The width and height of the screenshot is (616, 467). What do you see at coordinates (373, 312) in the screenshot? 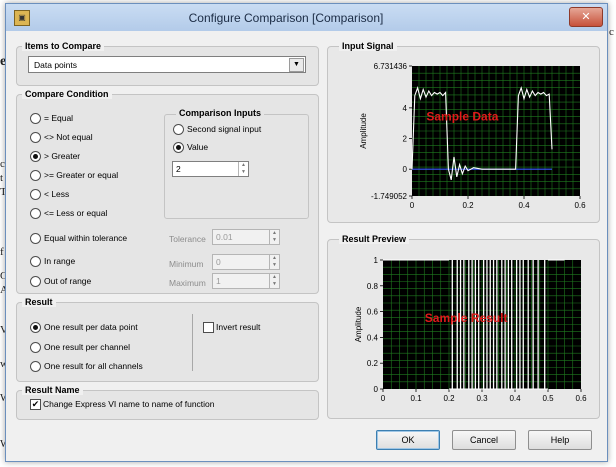
I see `y-tick-label: 0.6` at bounding box center [373, 312].